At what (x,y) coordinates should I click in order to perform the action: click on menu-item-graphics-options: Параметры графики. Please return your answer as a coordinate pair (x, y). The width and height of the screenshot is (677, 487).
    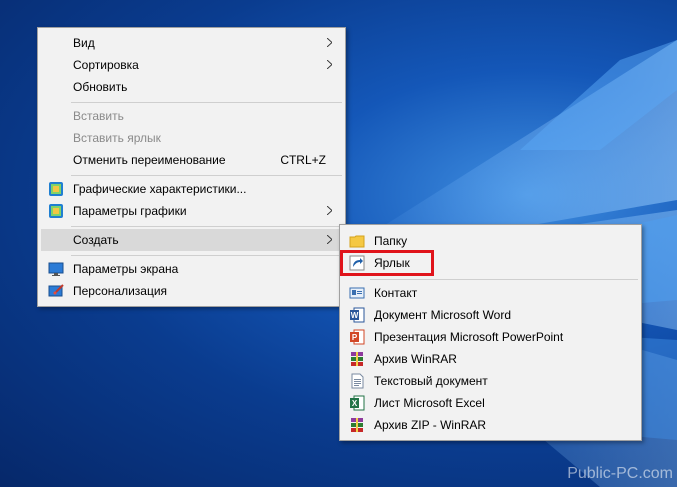
    Looking at the image, I should click on (191, 211).